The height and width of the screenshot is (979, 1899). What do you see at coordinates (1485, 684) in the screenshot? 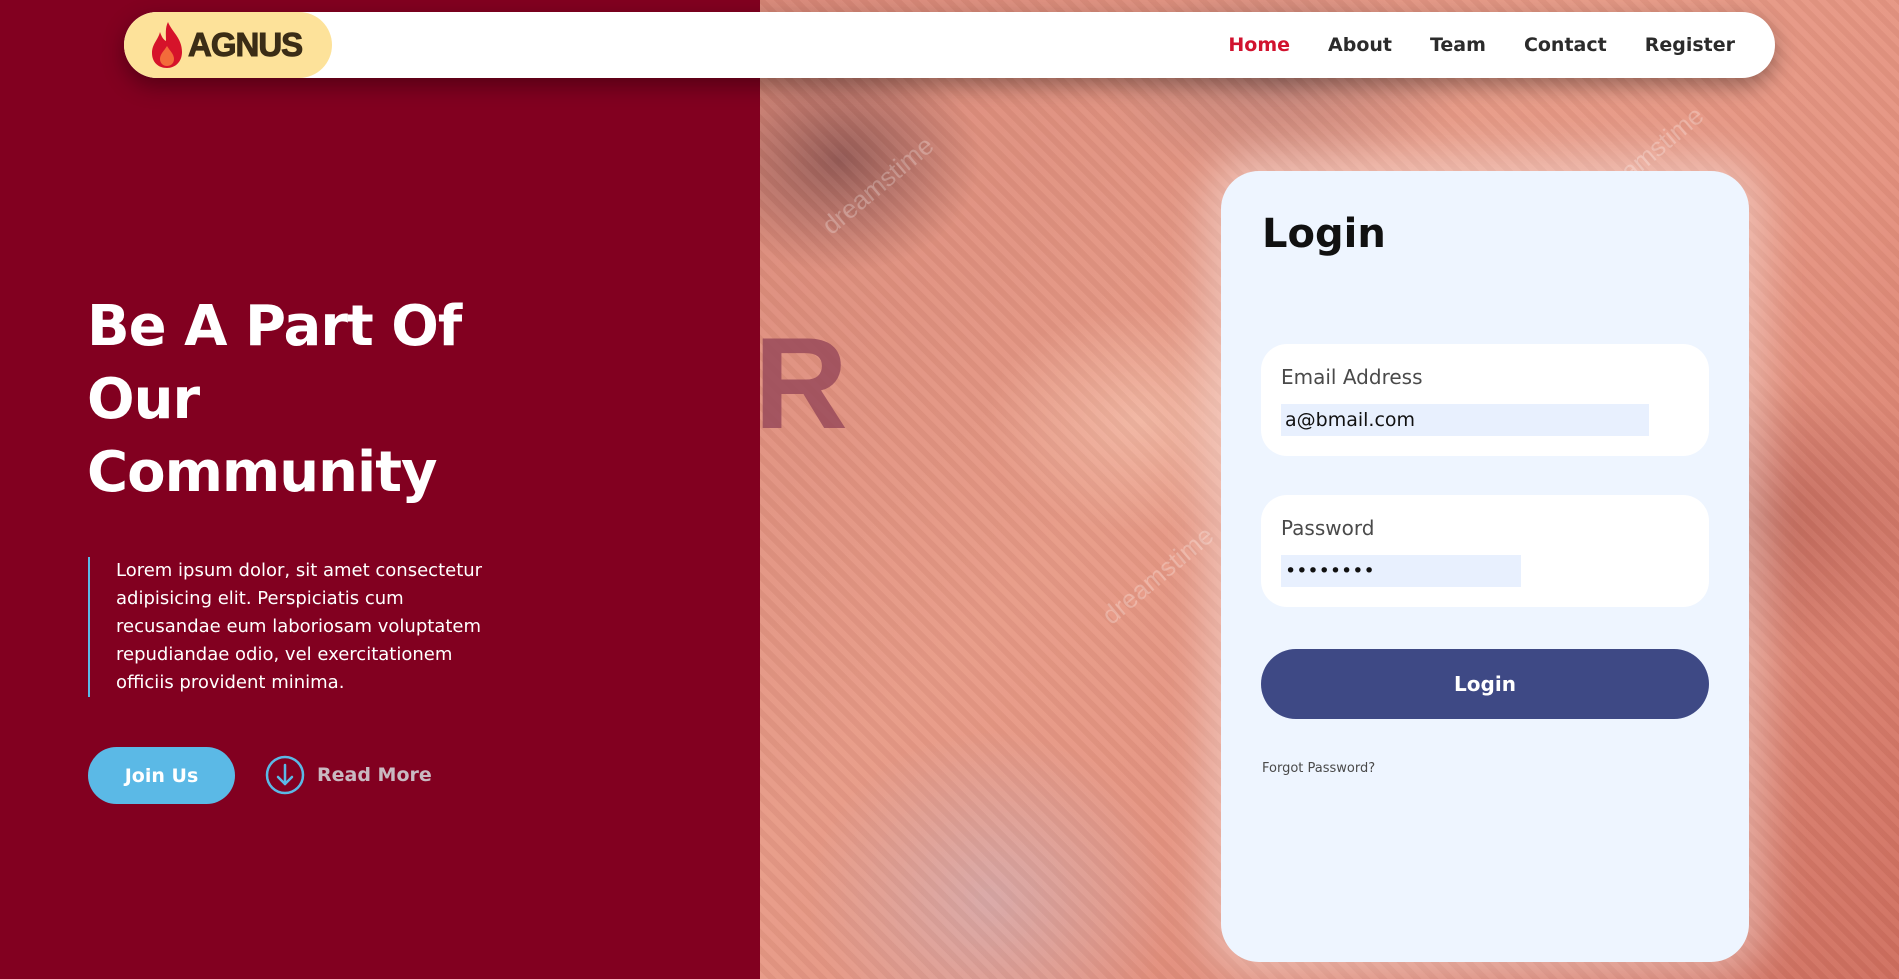
I see `login-submit-button: Login` at bounding box center [1485, 684].